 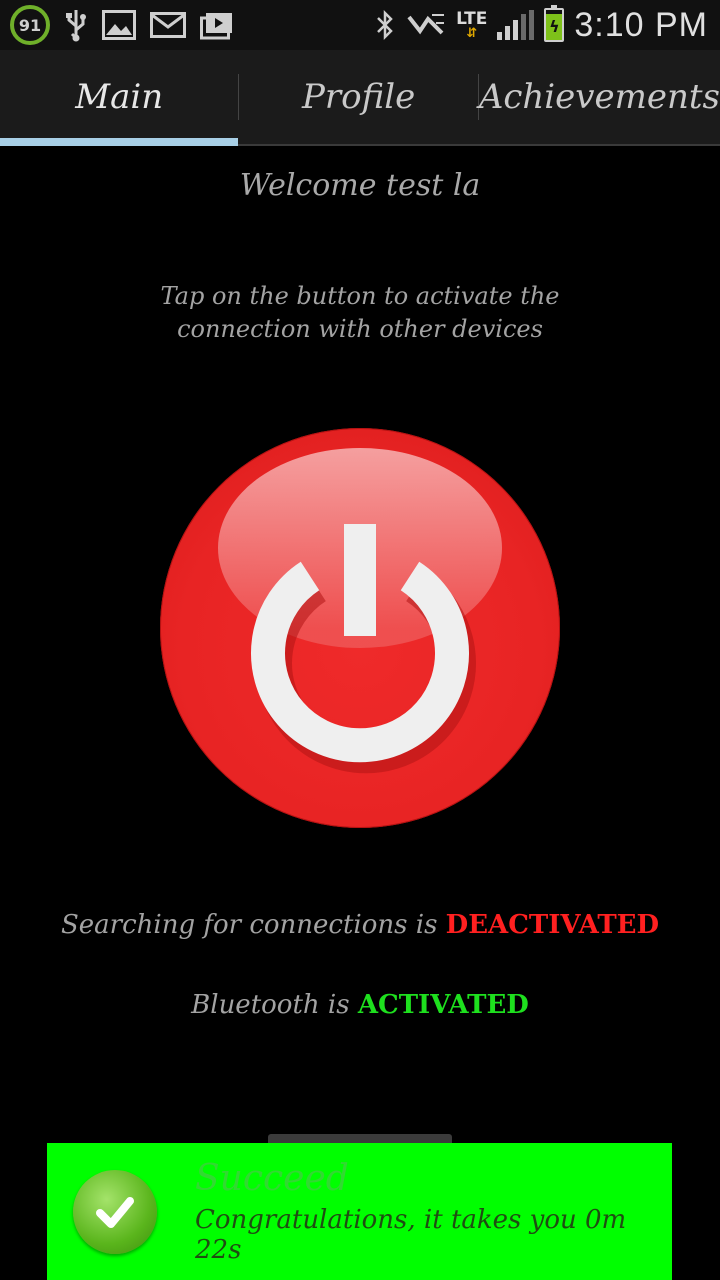 I want to click on signal-icon, so click(x=516, y=25).